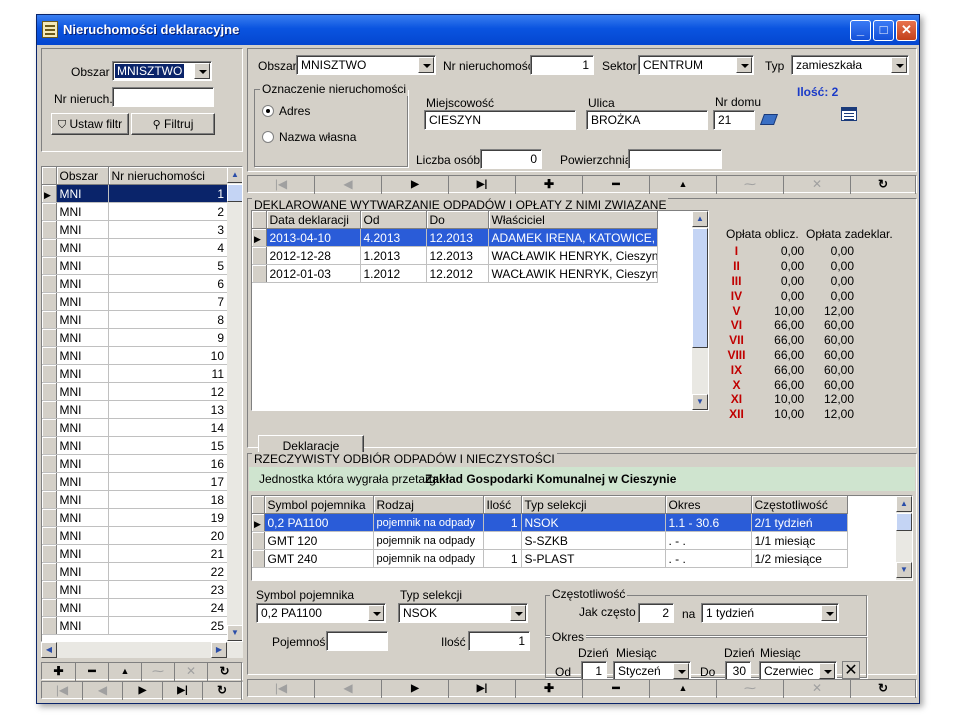  I want to click on cell-do: 12.2012, so click(457, 273).